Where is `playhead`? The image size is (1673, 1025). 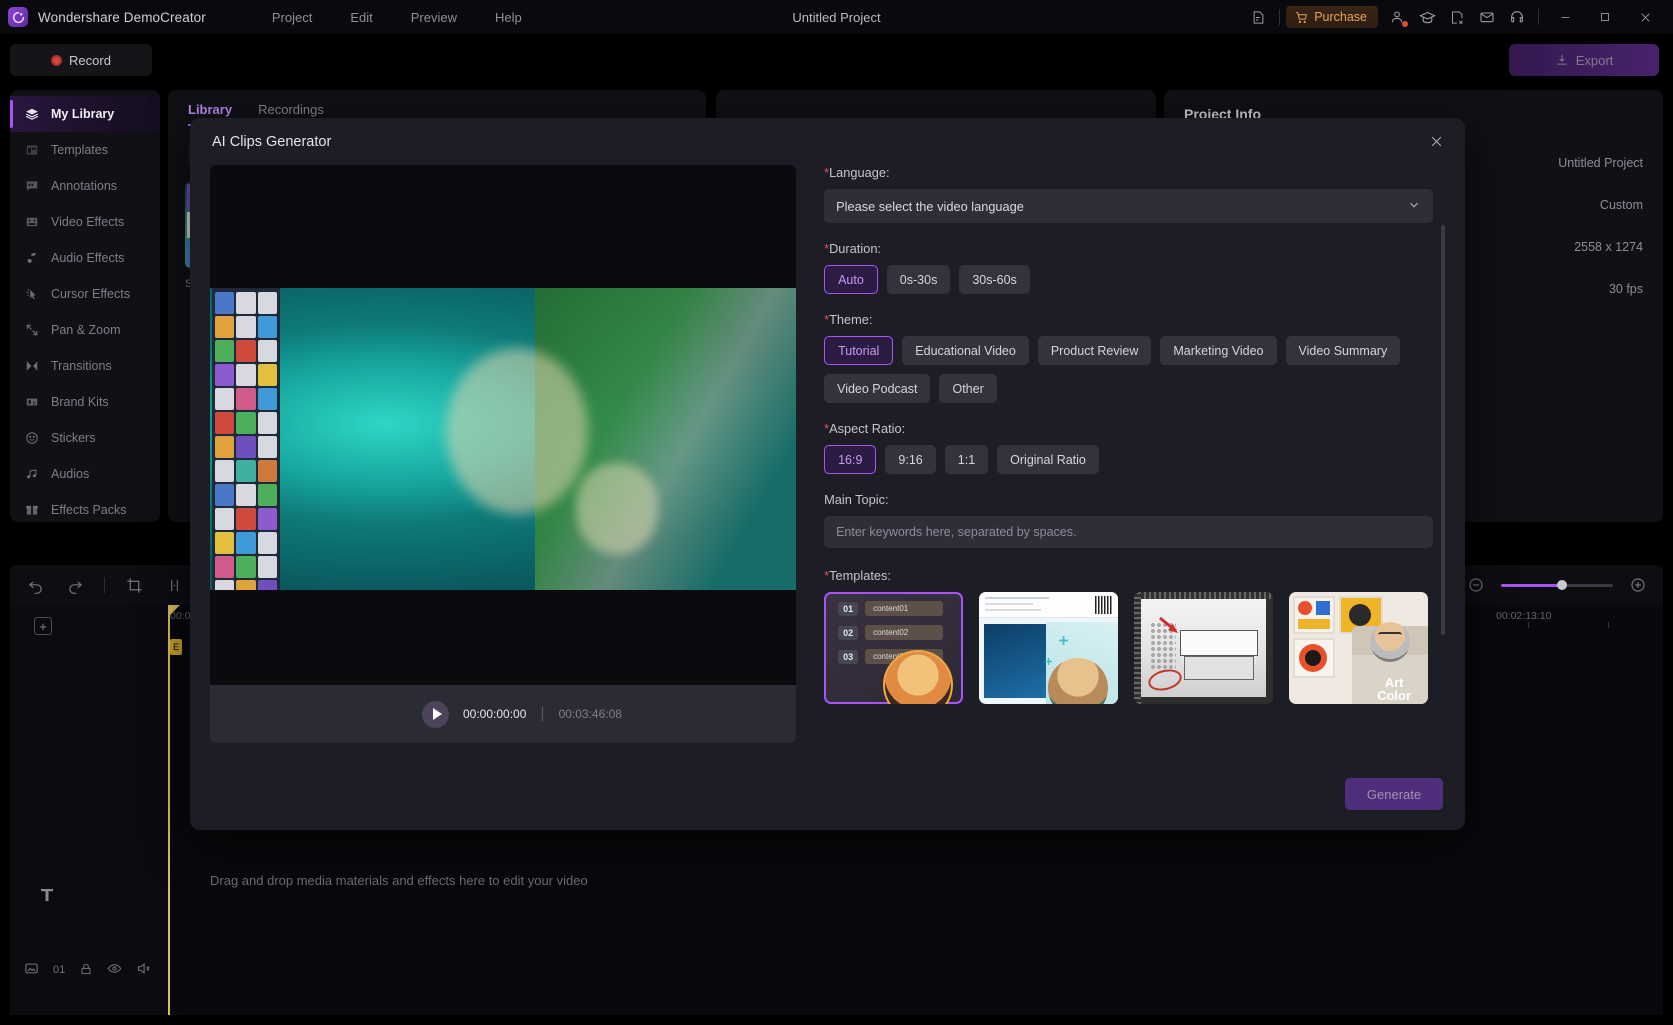 playhead is located at coordinates (169, 810).